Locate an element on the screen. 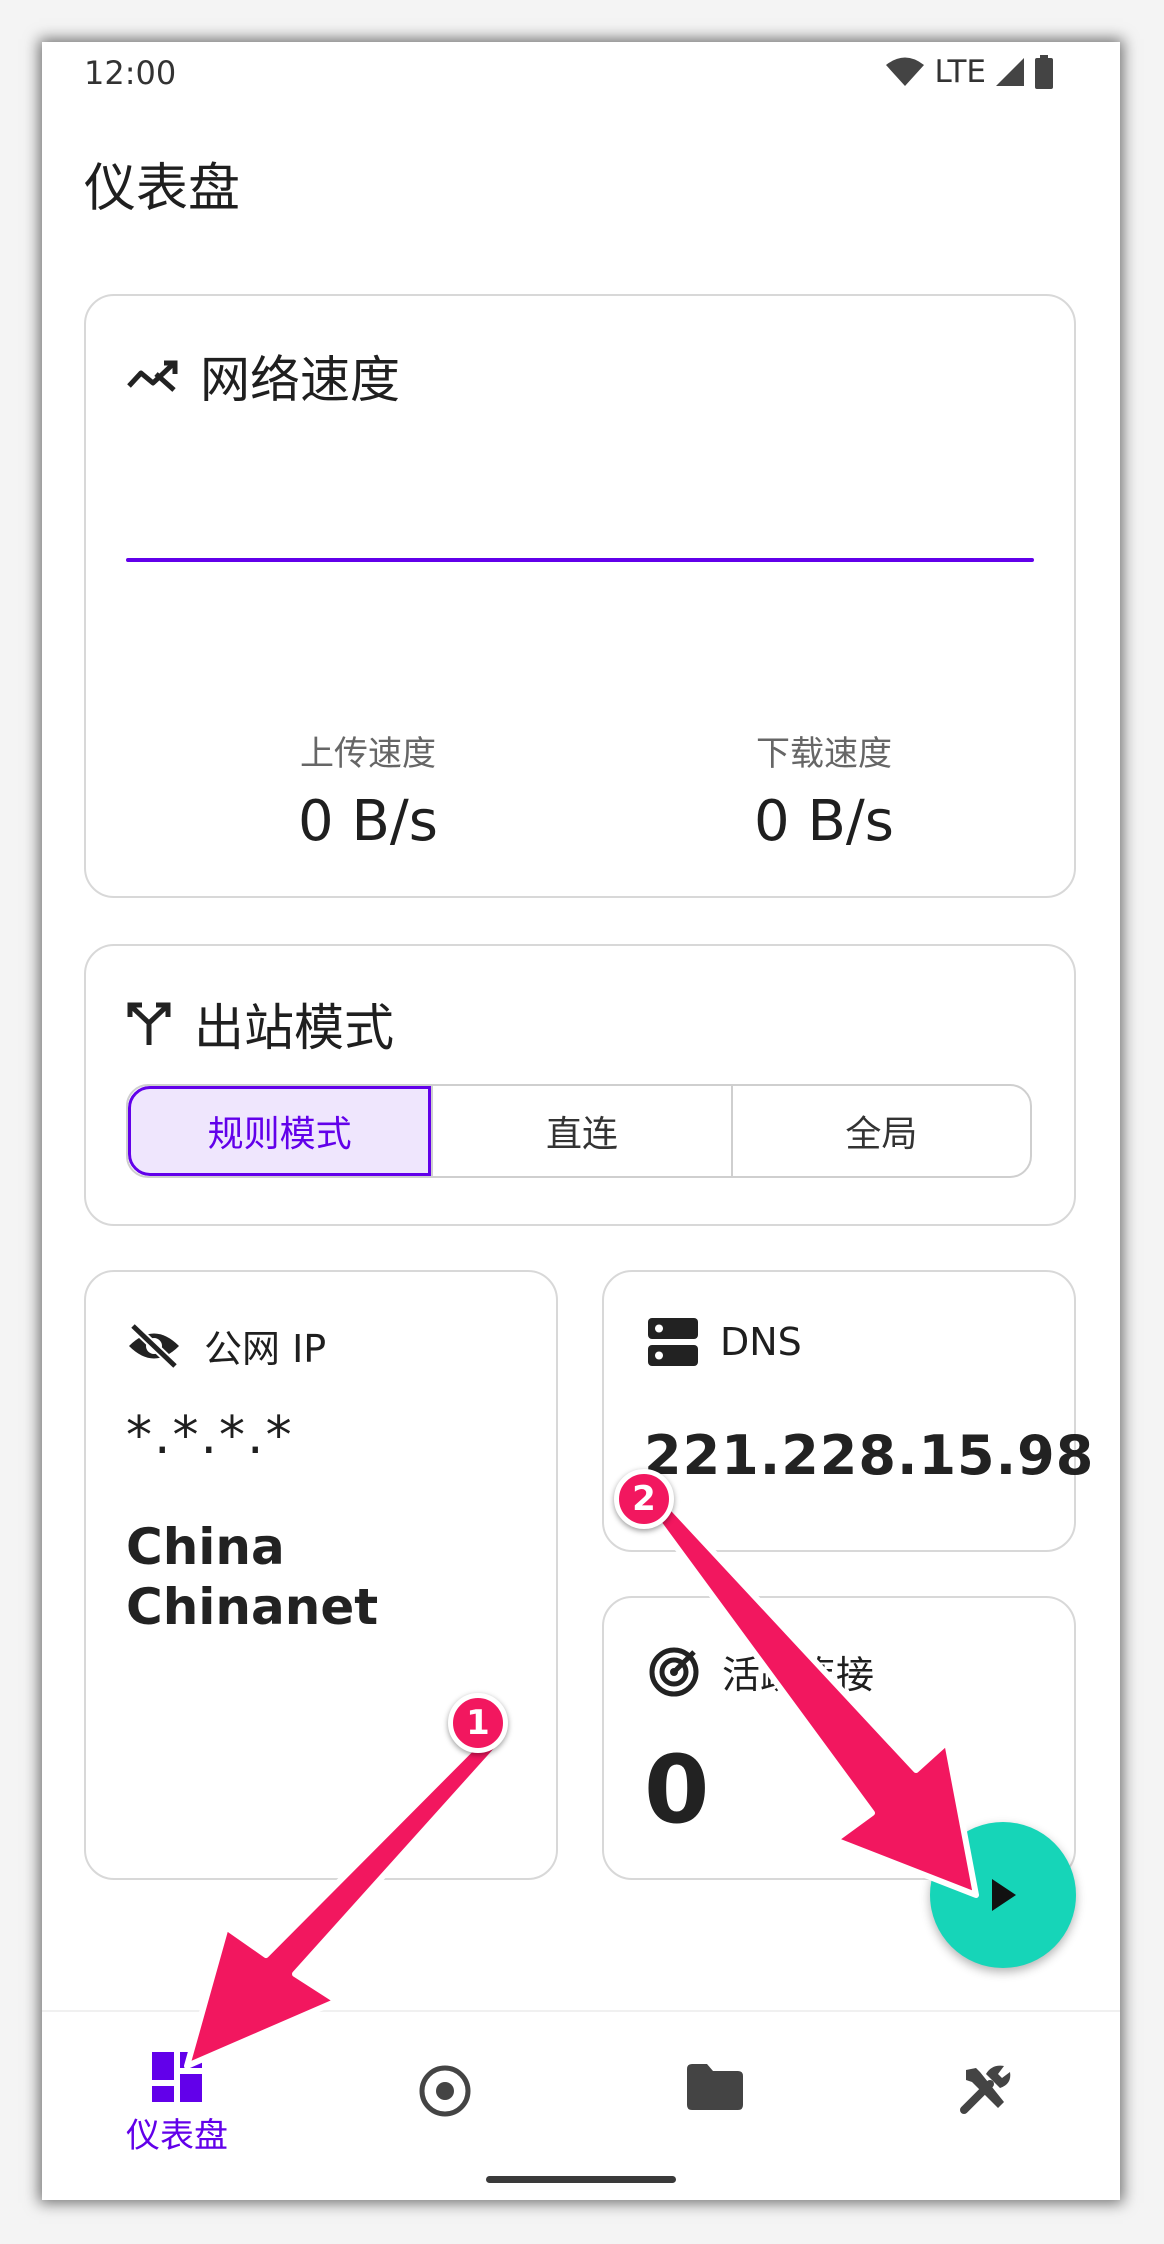 Image resolution: width=1164 pixels, height=2244 pixels. arrow-to-start is located at coordinates (813, 1697).